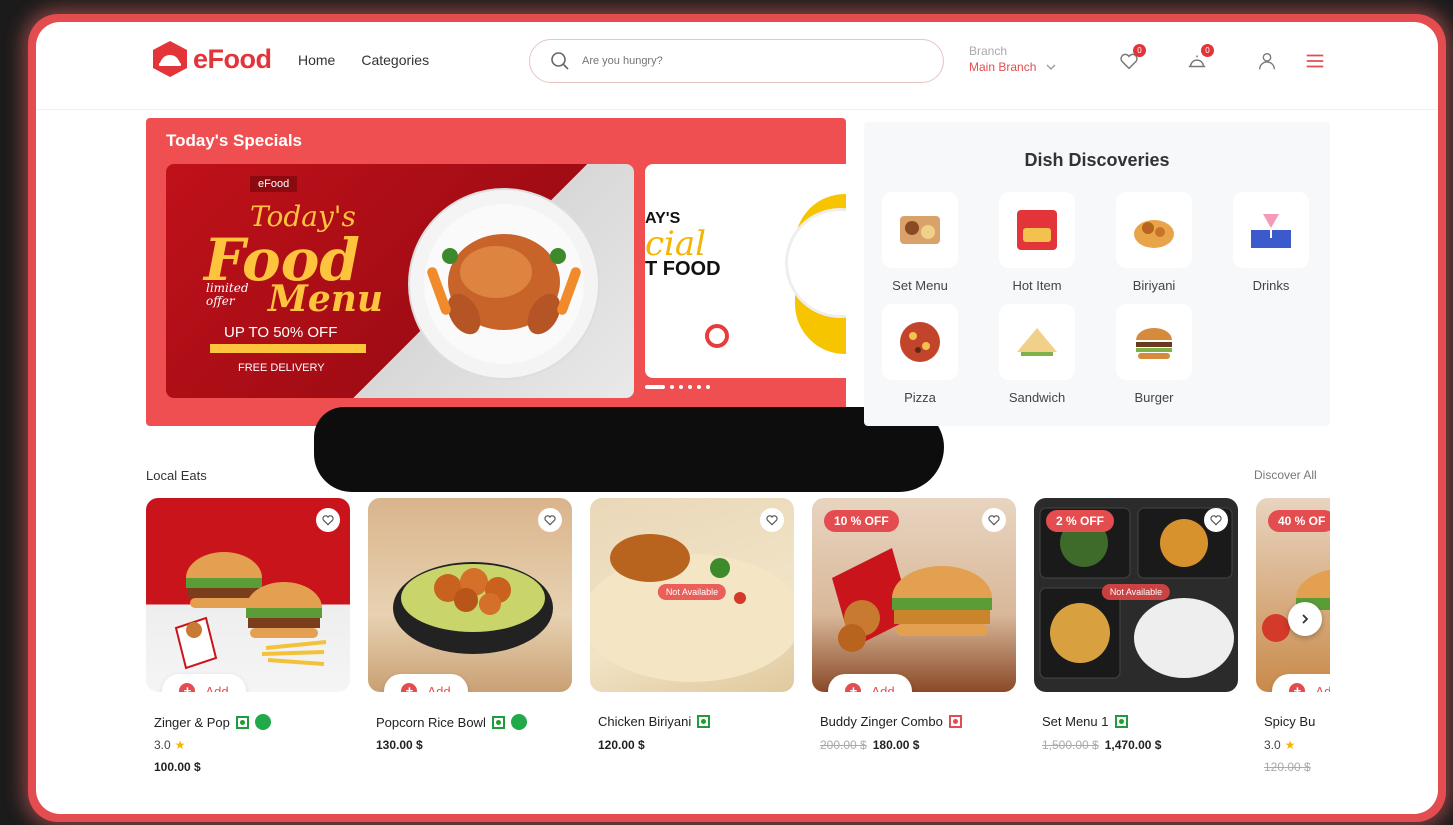 The width and height of the screenshot is (1453, 825). I want to click on discover-all-link: Discover All, so click(1285, 475).